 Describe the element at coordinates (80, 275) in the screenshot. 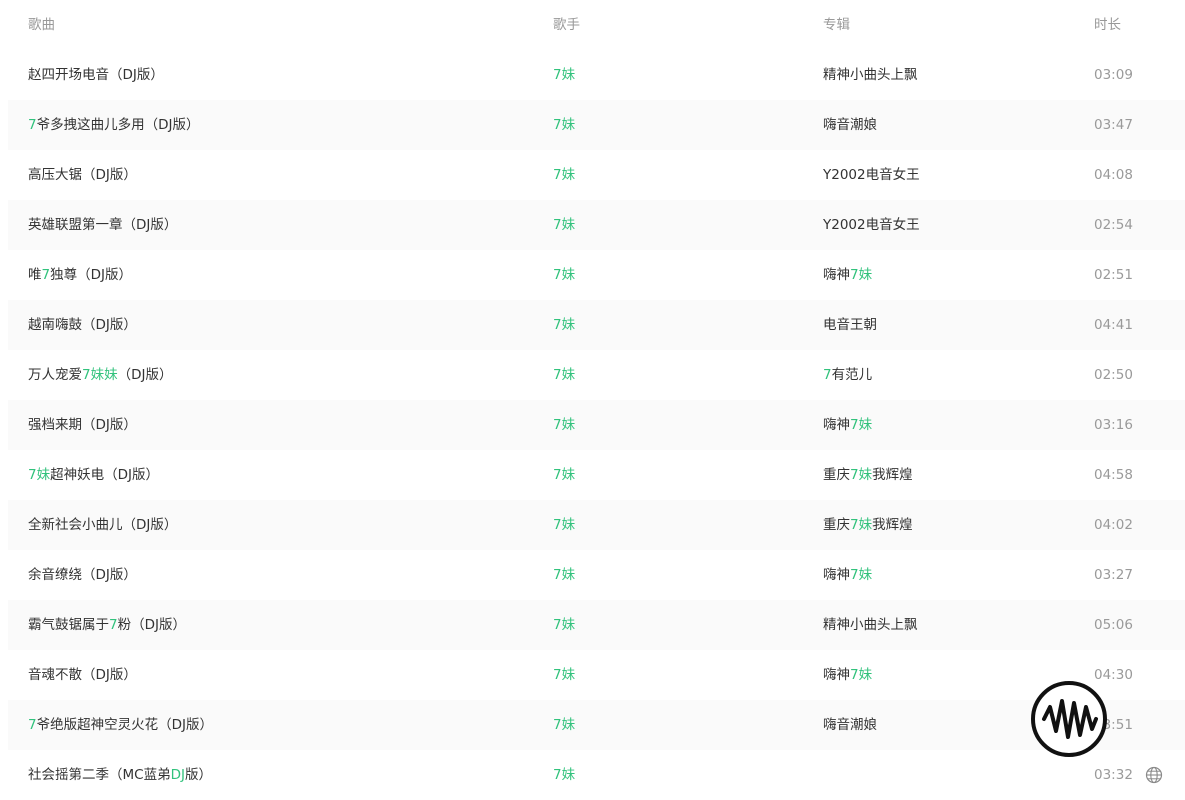

I see `song-title: 唯7独尊（DJ版）` at that location.